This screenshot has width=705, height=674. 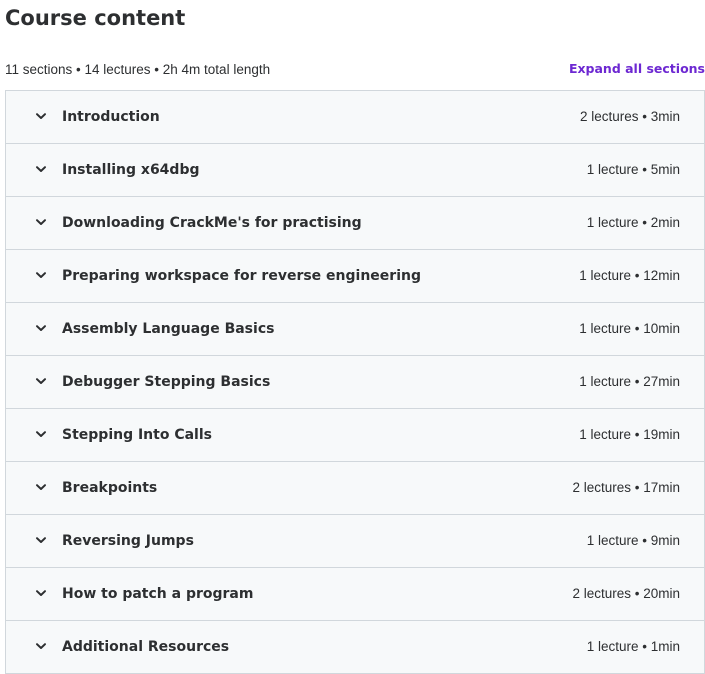 What do you see at coordinates (146, 647) in the screenshot?
I see `section-title: Additional Resources` at bounding box center [146, 647].